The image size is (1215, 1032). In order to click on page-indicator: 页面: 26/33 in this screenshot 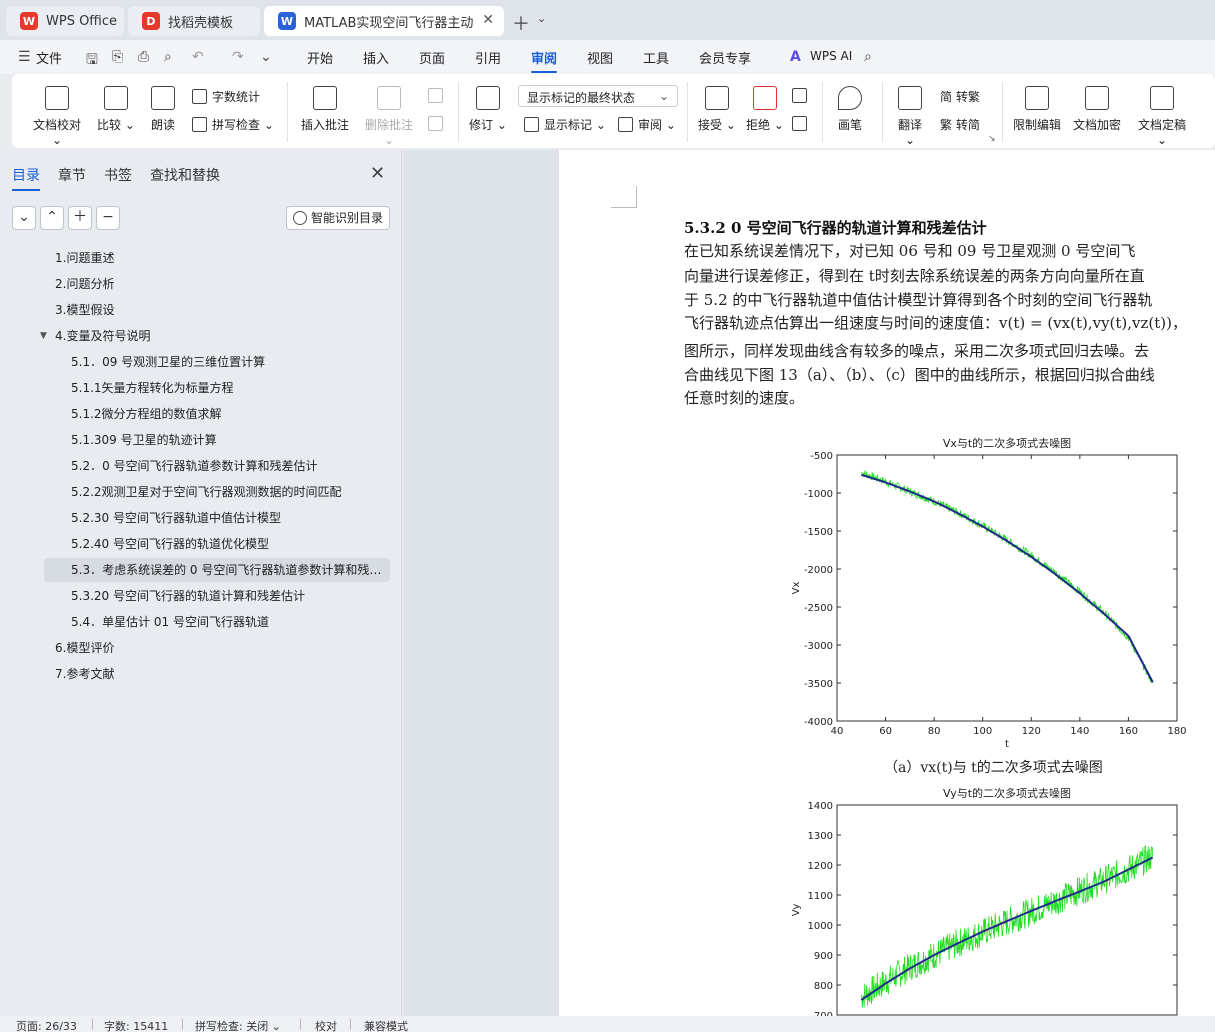, I will do `click(46, 1025)`.